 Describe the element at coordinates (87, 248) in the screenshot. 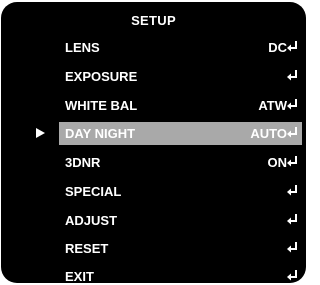

I see `menu-item-label: RESET` at that location.